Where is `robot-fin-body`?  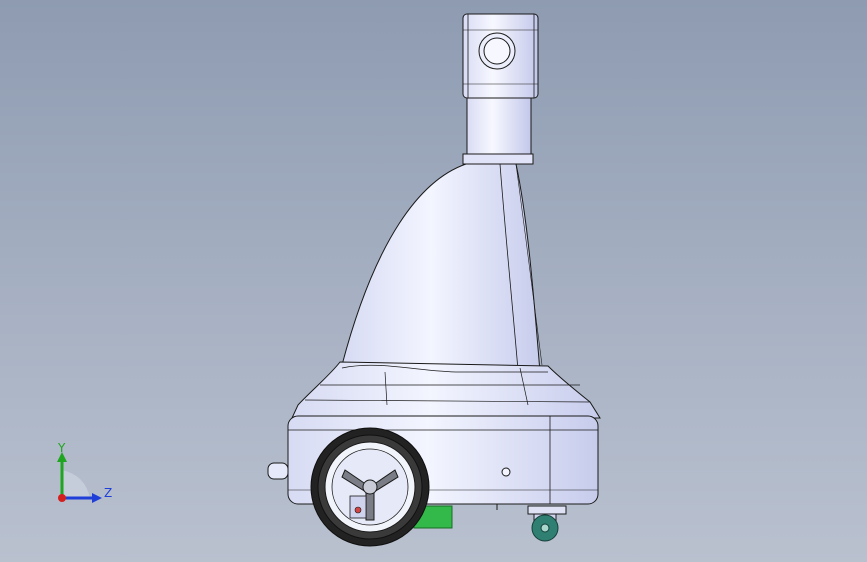 robot-fin-body is located at coordinates (442, 268).